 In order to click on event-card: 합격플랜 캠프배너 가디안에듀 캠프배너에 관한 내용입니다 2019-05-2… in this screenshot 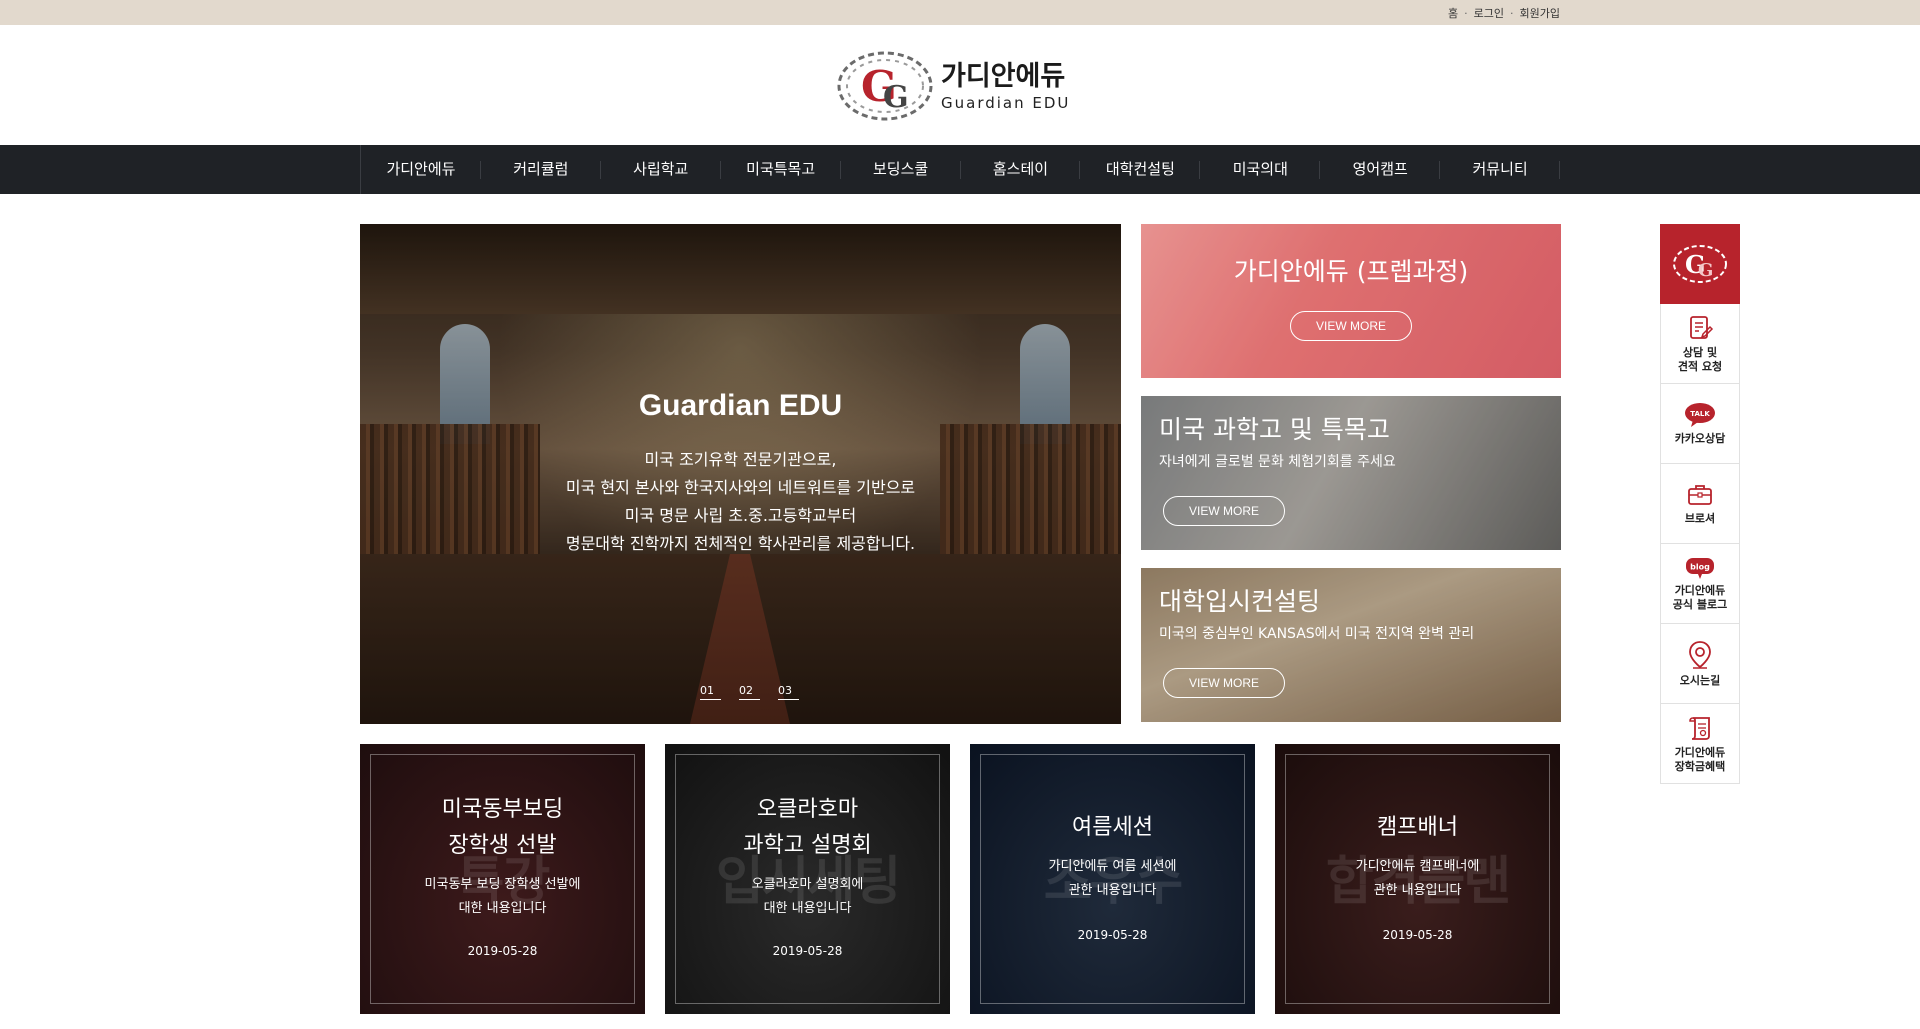, I will do `click(1417, 879)`.